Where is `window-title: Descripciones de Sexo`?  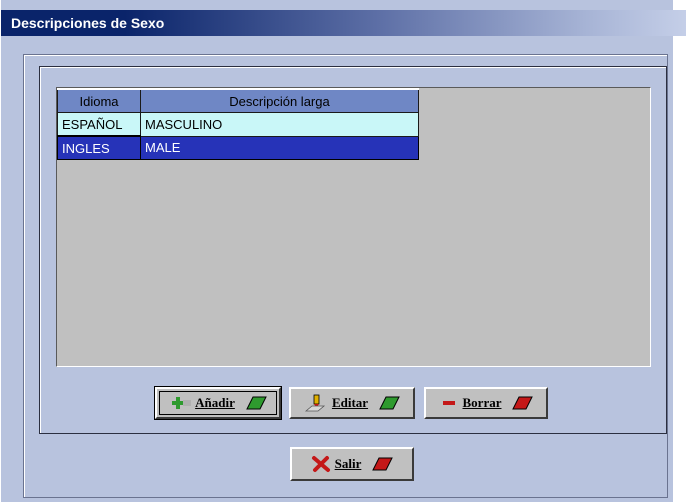
window-title: Descripciones de Sexo is located at coordinates (88, 23).